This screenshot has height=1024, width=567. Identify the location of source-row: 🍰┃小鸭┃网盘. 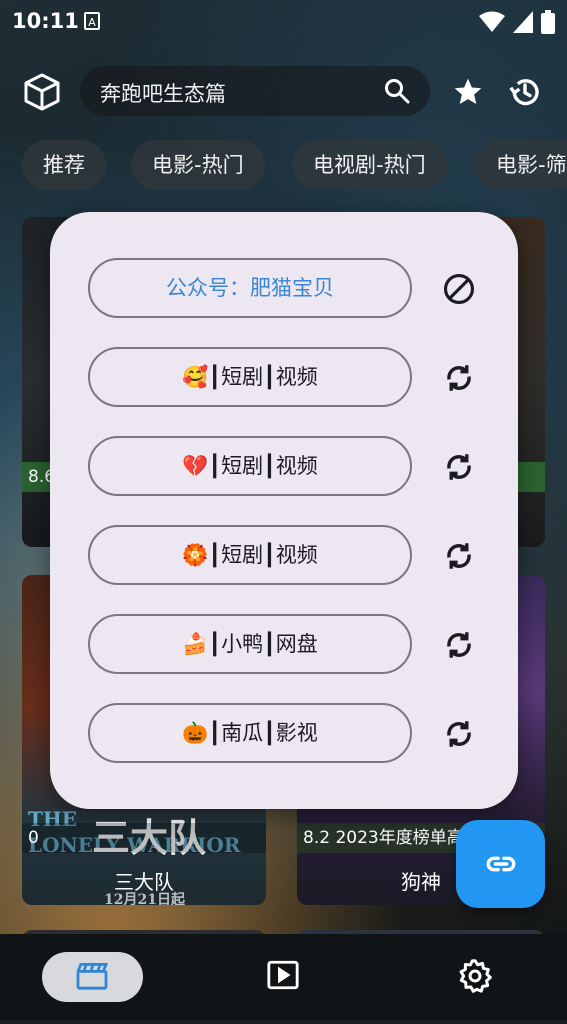
(288, 646).